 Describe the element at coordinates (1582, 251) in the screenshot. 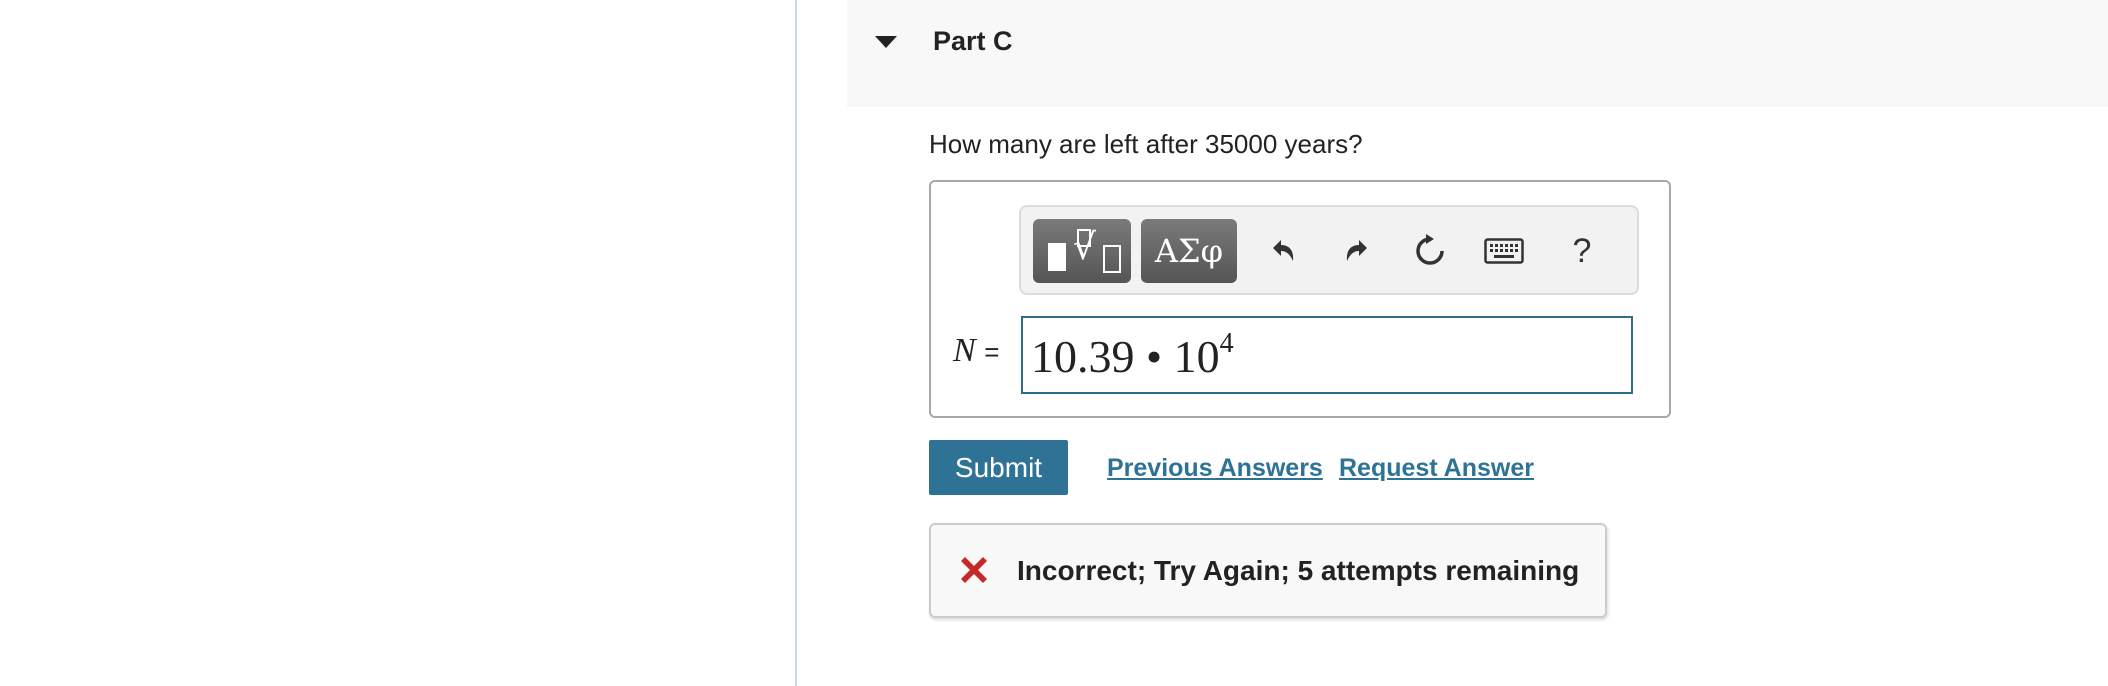

I see `help-button: ?` at that location.